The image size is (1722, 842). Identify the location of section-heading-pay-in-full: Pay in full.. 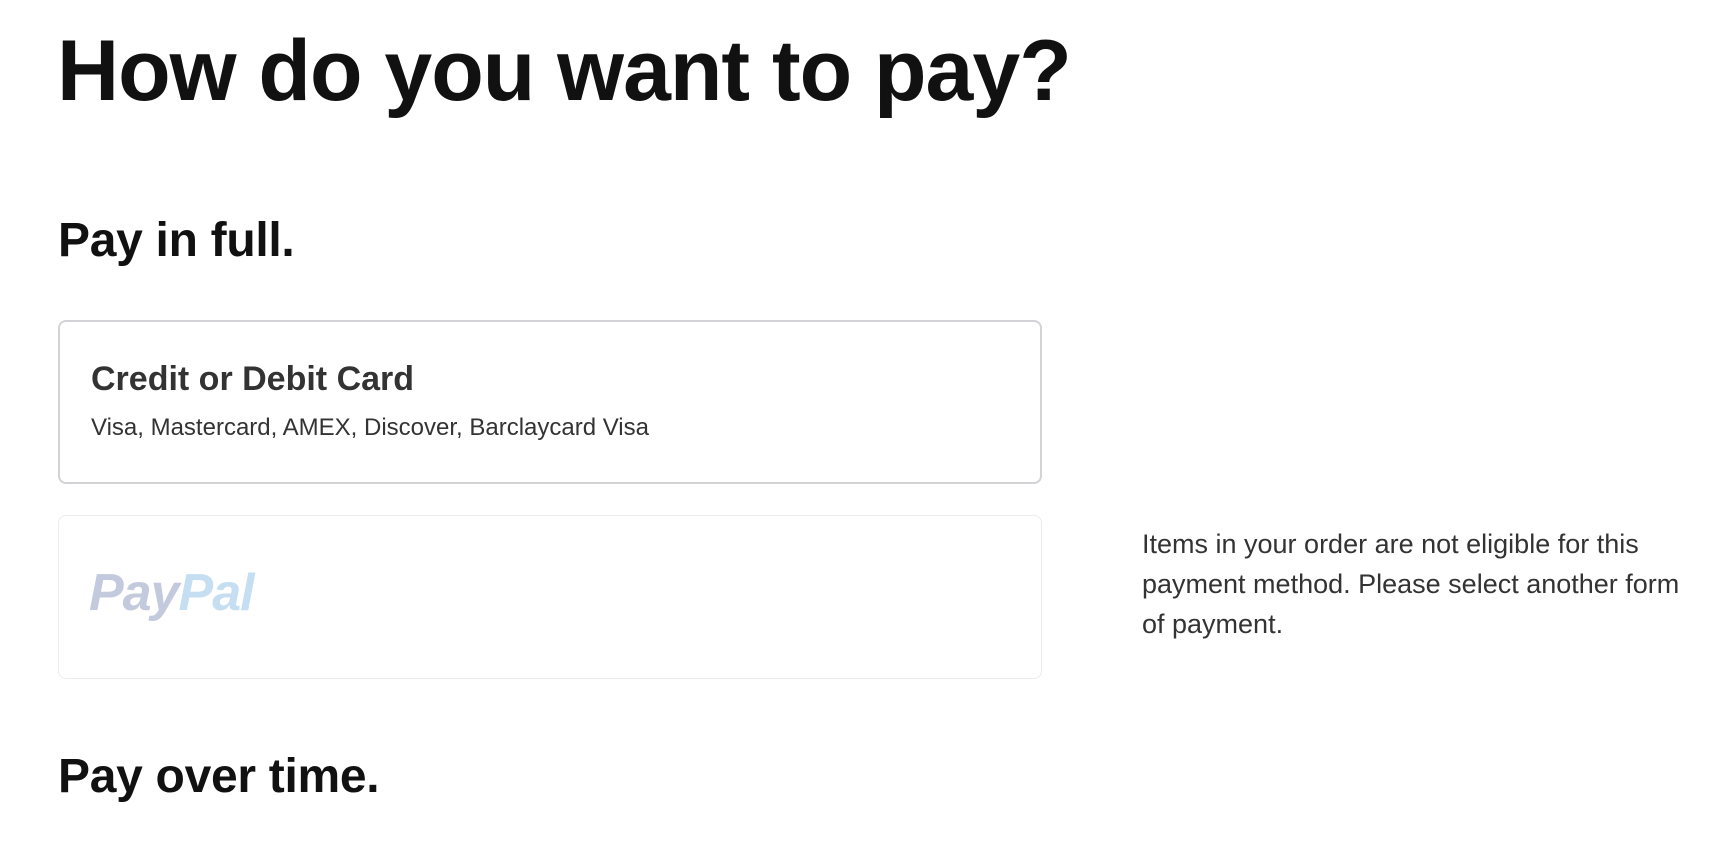
(176, 240).